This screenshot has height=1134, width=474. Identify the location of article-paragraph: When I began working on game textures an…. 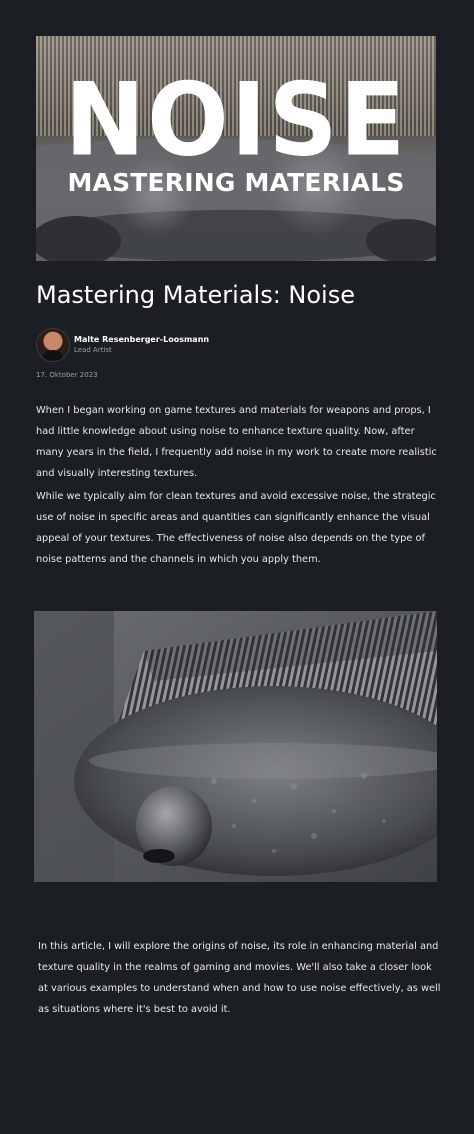
(236, 442).